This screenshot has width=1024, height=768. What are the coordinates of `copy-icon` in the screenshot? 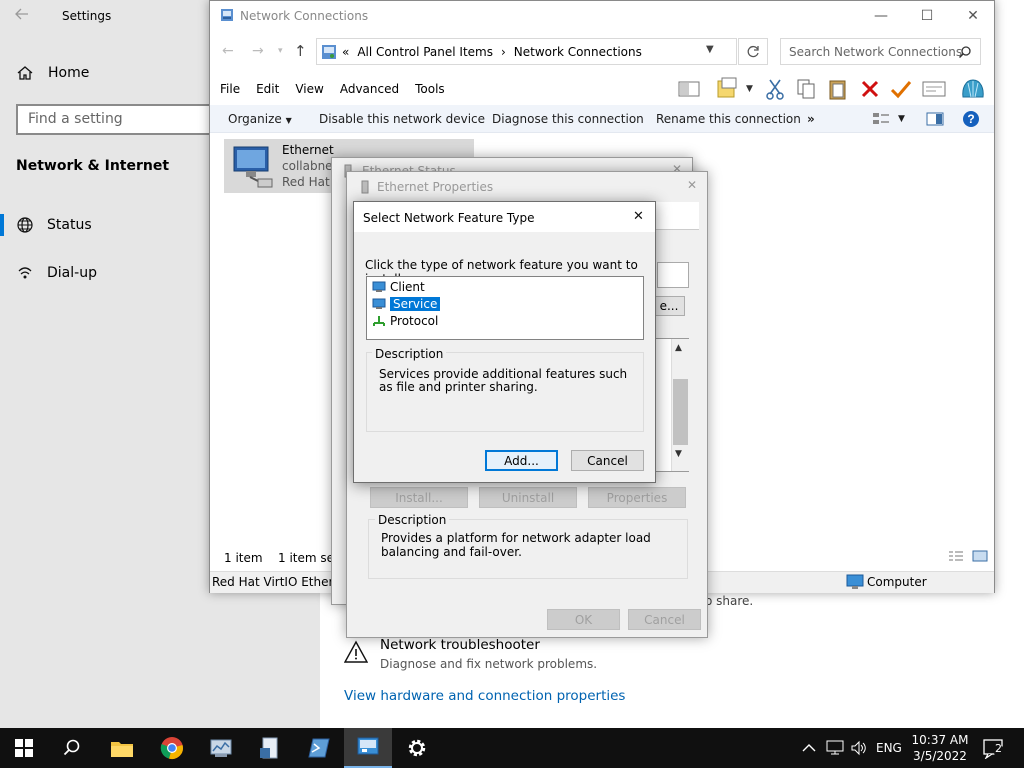 It's located at (806, 90).